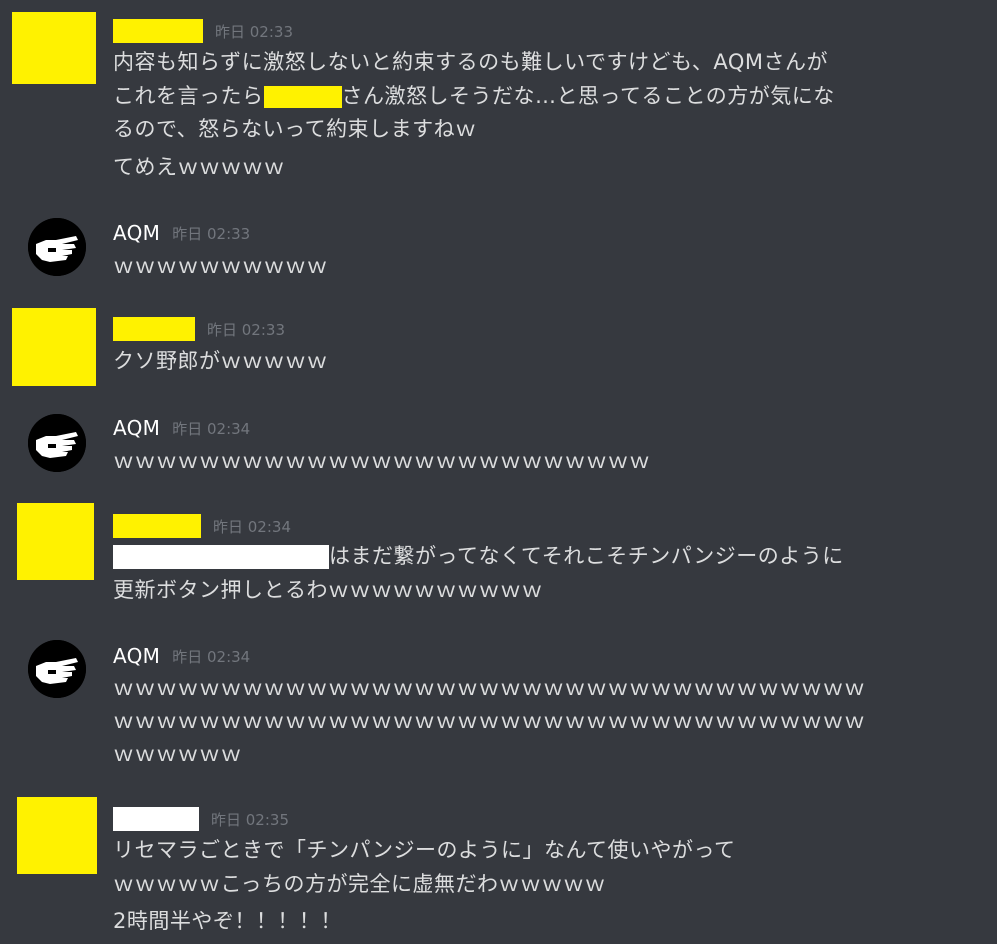 The width and height of the screenshot is (997, 944). What do you see at coordinates (201, 819) in the screenshot?
I see `message-header: 昨日 02:35` at bounding box center [201, 819].